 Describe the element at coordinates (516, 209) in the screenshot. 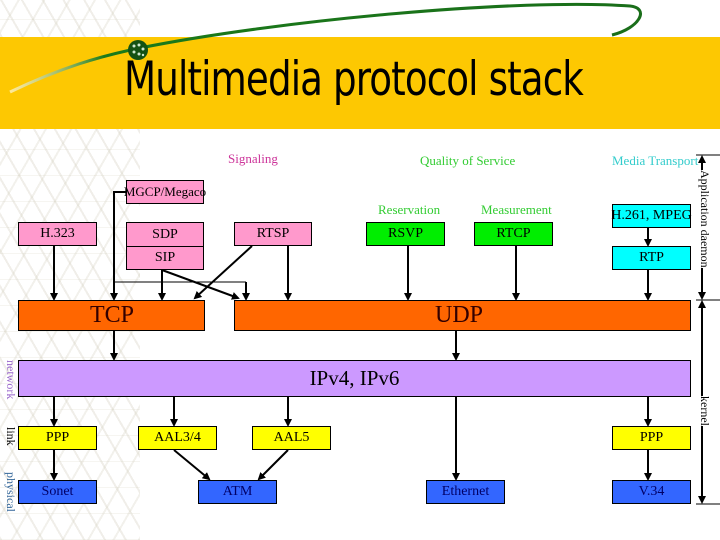

I see `label-measurement: Measurement` at that location.